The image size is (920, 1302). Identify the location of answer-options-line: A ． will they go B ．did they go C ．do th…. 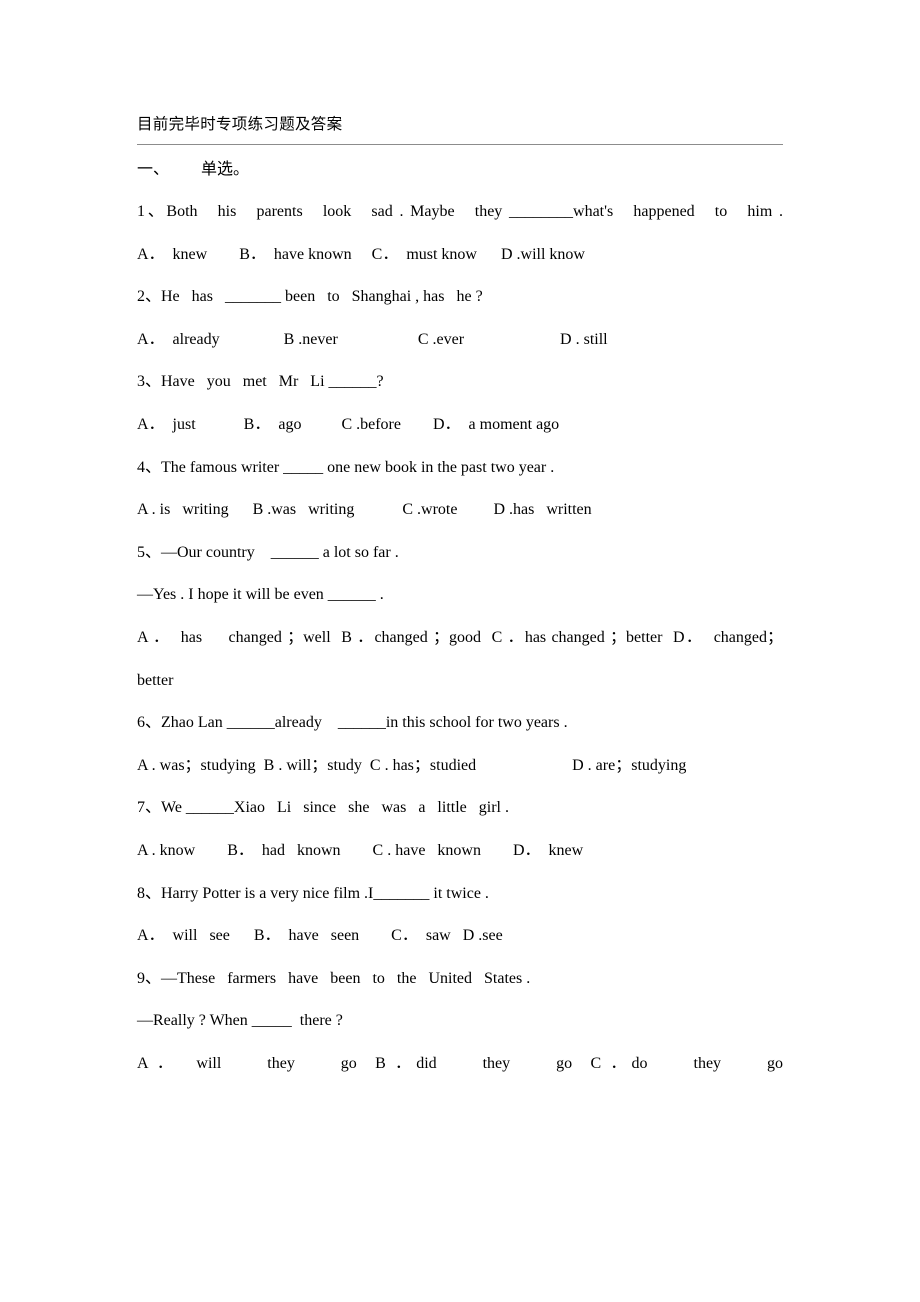
(460, 1063).